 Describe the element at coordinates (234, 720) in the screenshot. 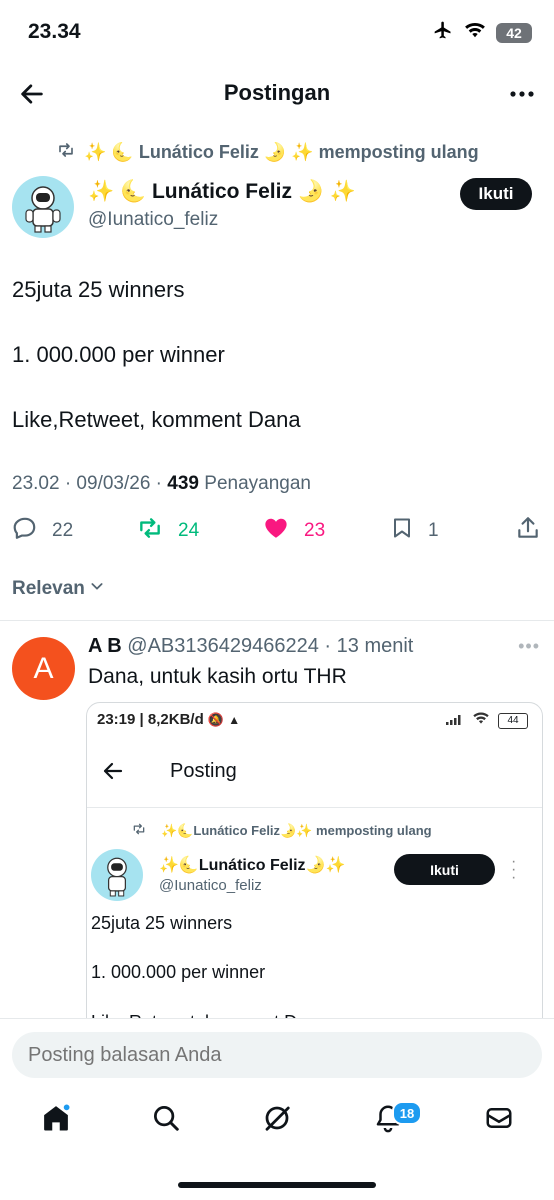

I see `embed-warning-icon: ▲` at that location.